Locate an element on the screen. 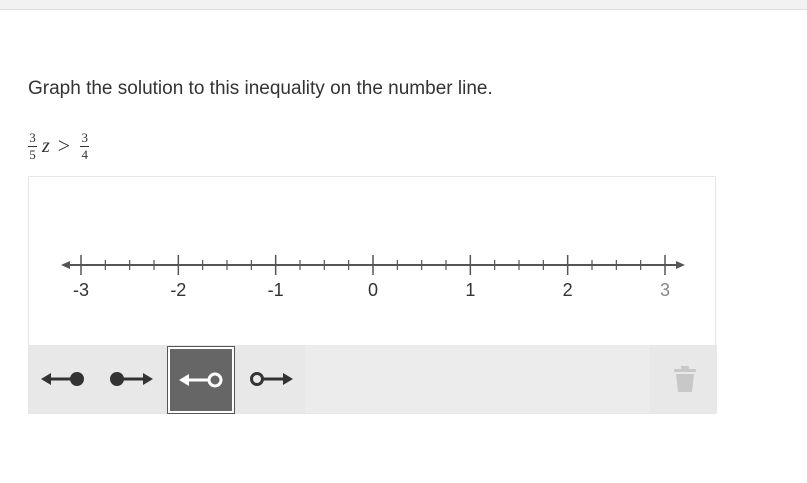 Image resolution: width=807 pixels, height=483 pixels. arrow-right-open-dot-icon is located at coordinates (271, 379).